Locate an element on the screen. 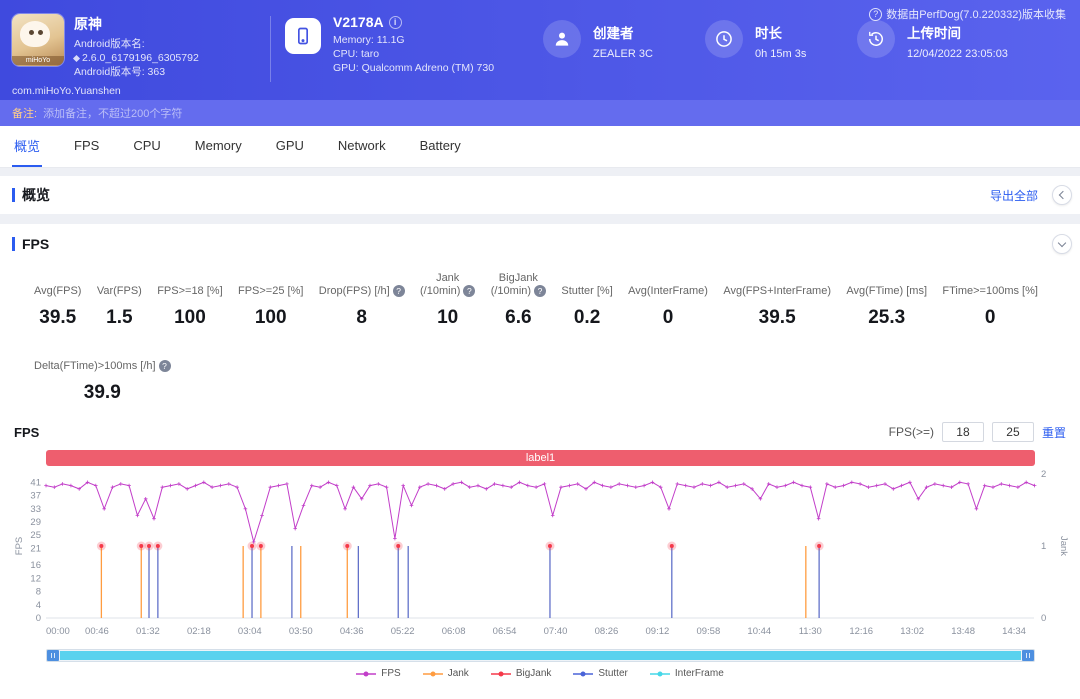 The width and height of the screenshot is (1080, 699). svg-text: 4 is located at coordinates (38, 605).